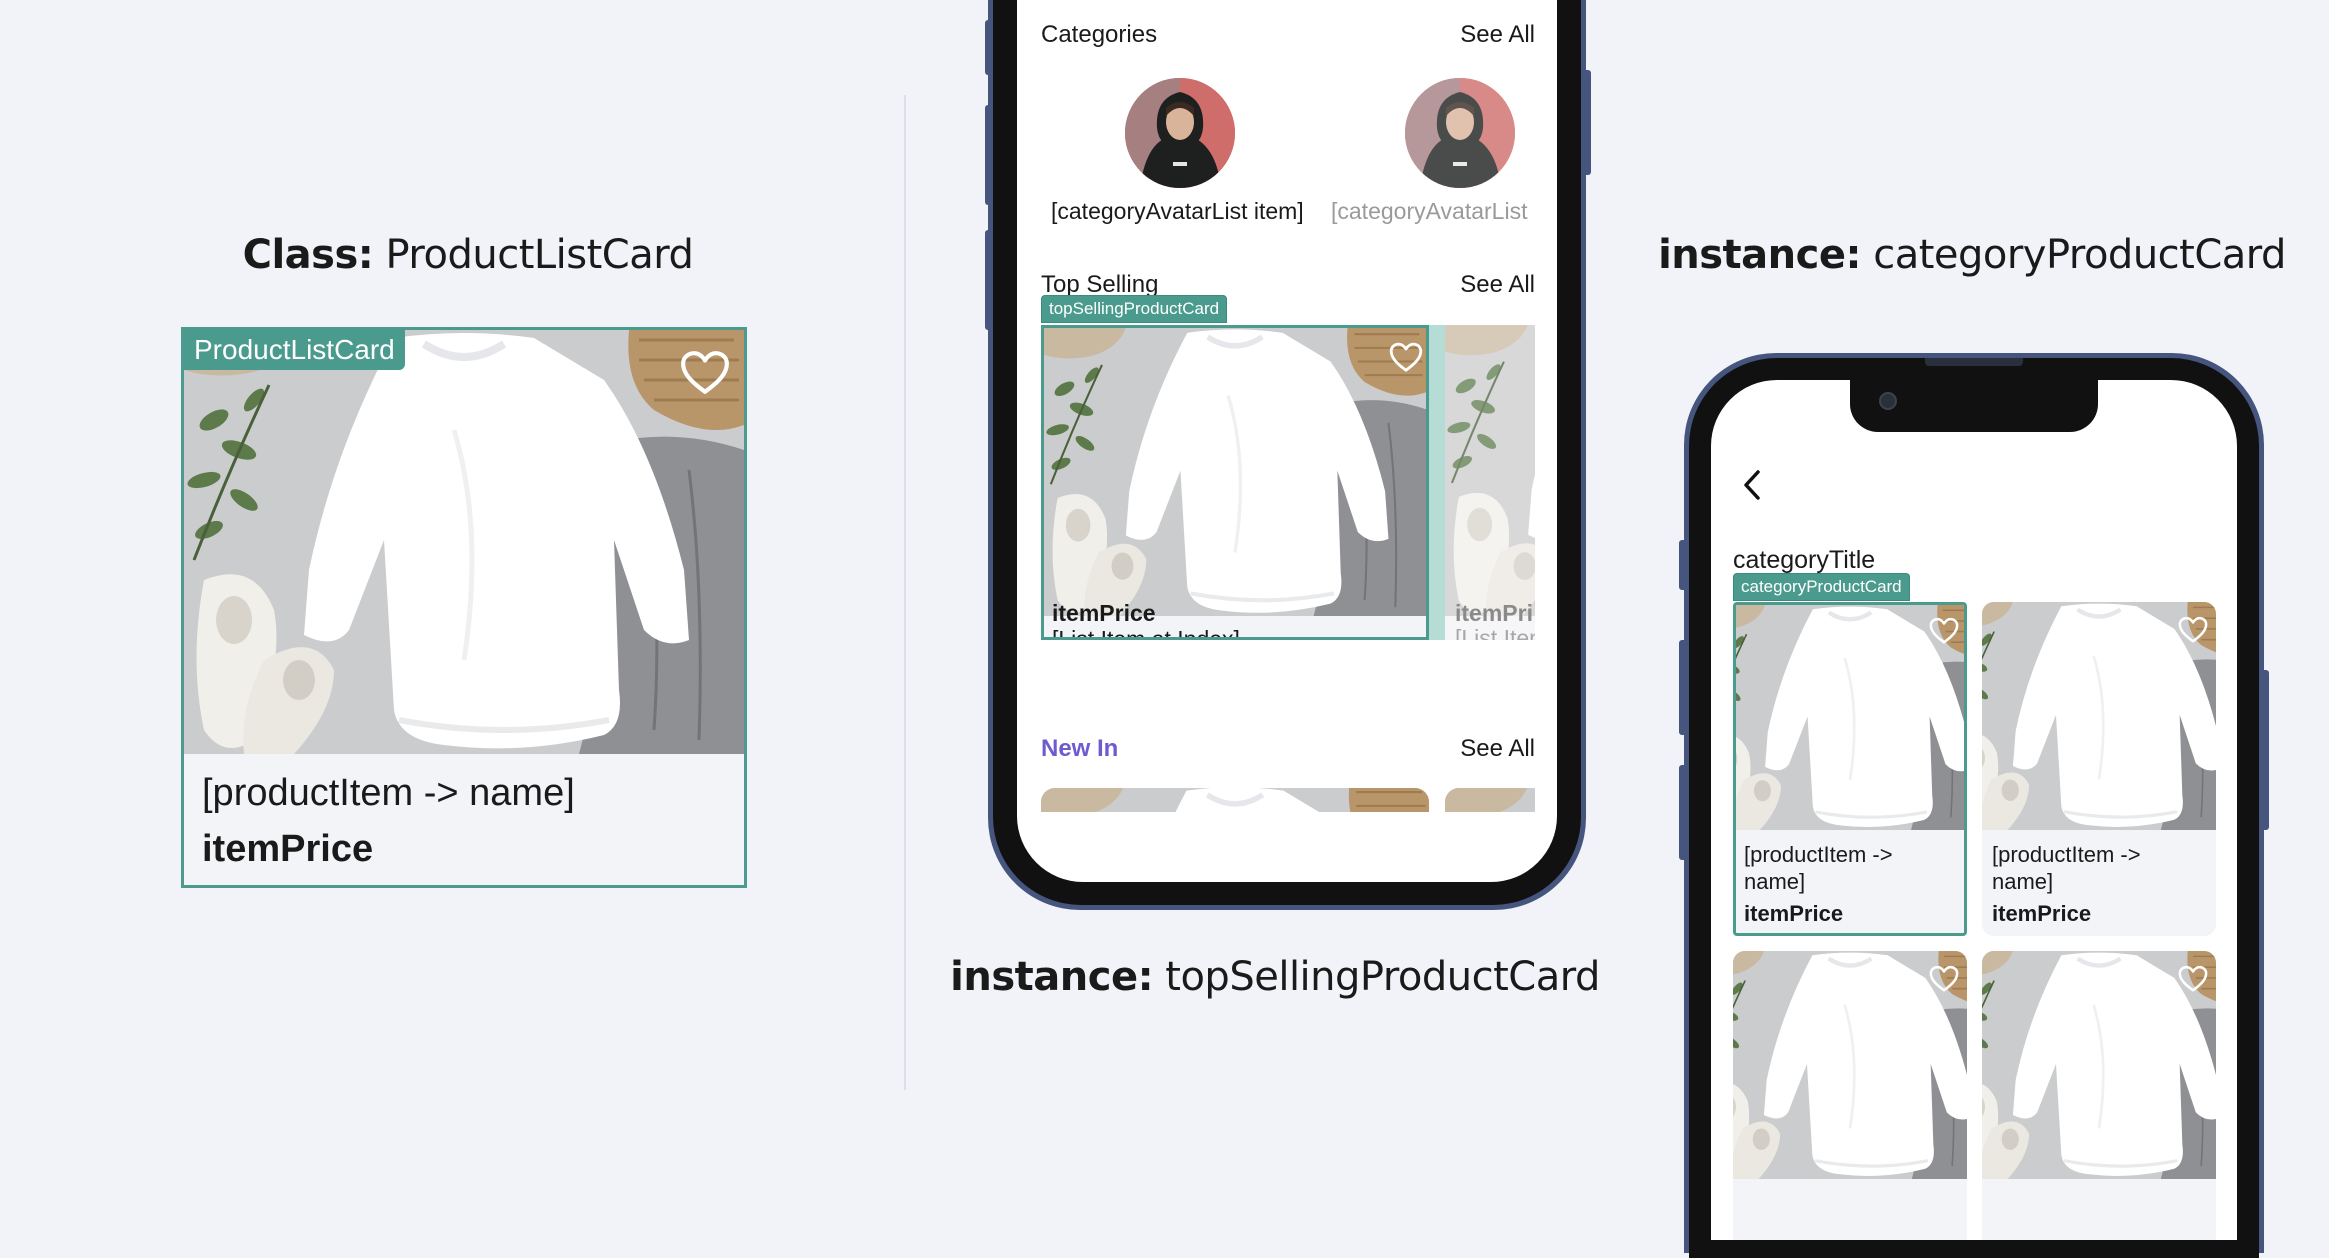 This screenshot has width=2329, height=1258. What do you see at coordinates (1177, 211) in the screenshot?
I see `category-avatar-label: [categoryAvatarList item]` at bounding box center [1177, 211].